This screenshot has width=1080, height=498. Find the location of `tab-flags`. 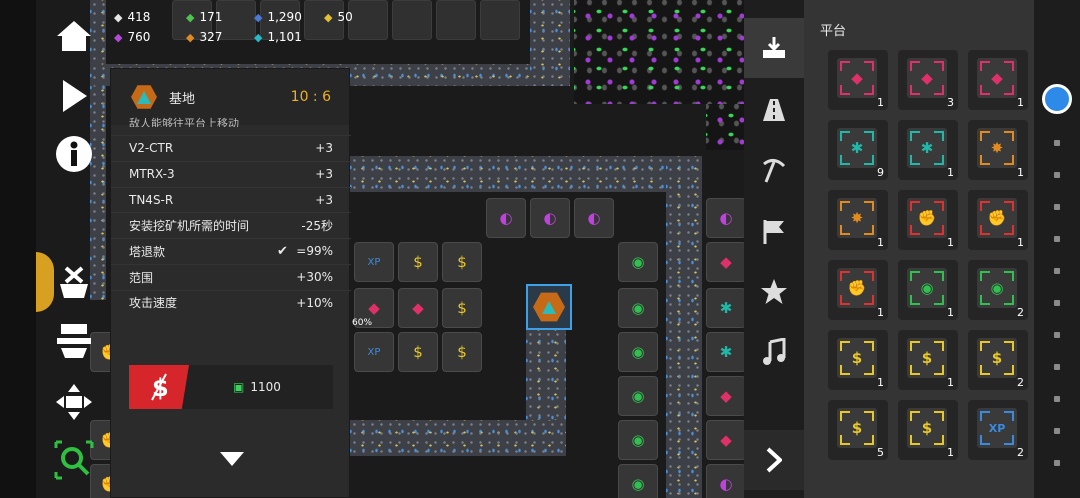

tab-flags is located at coordinates (774, 232).